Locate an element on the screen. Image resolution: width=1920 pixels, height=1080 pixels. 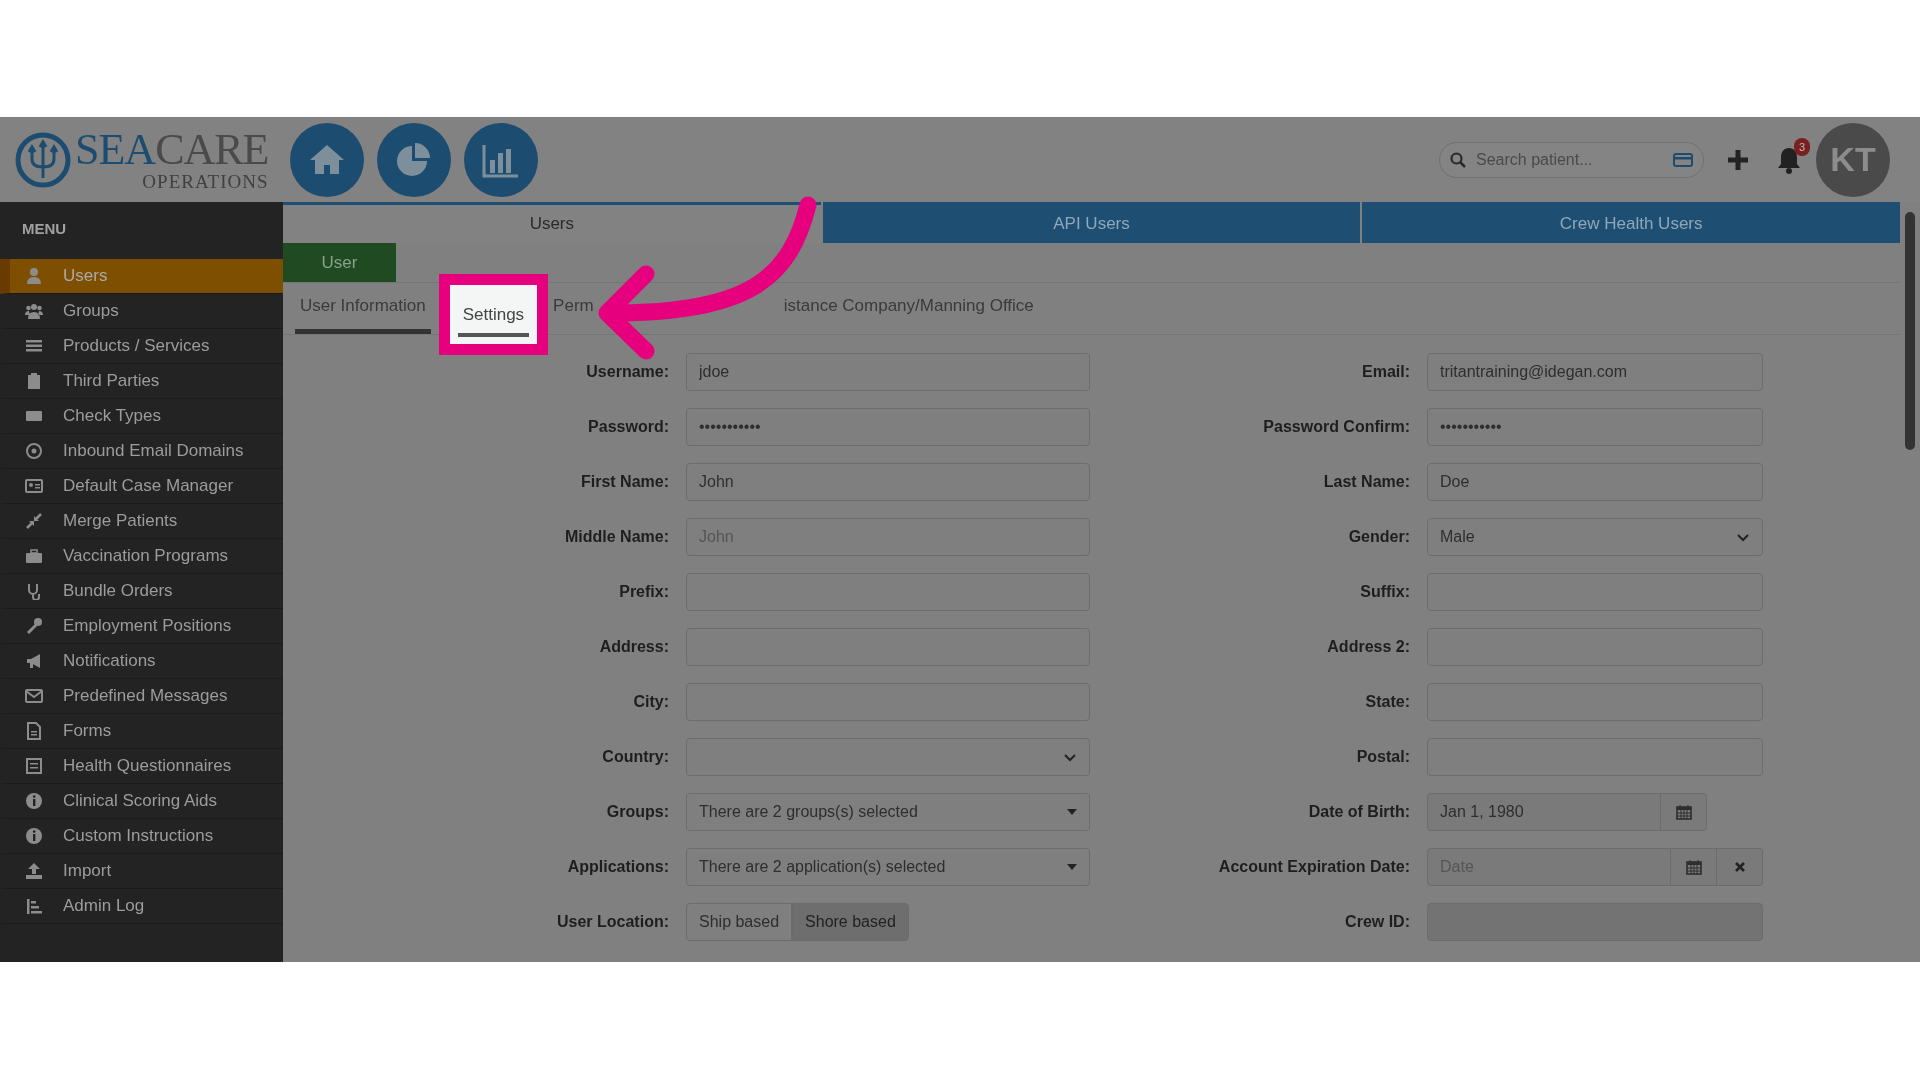
input-field: John is located at coordinates (888, 482).